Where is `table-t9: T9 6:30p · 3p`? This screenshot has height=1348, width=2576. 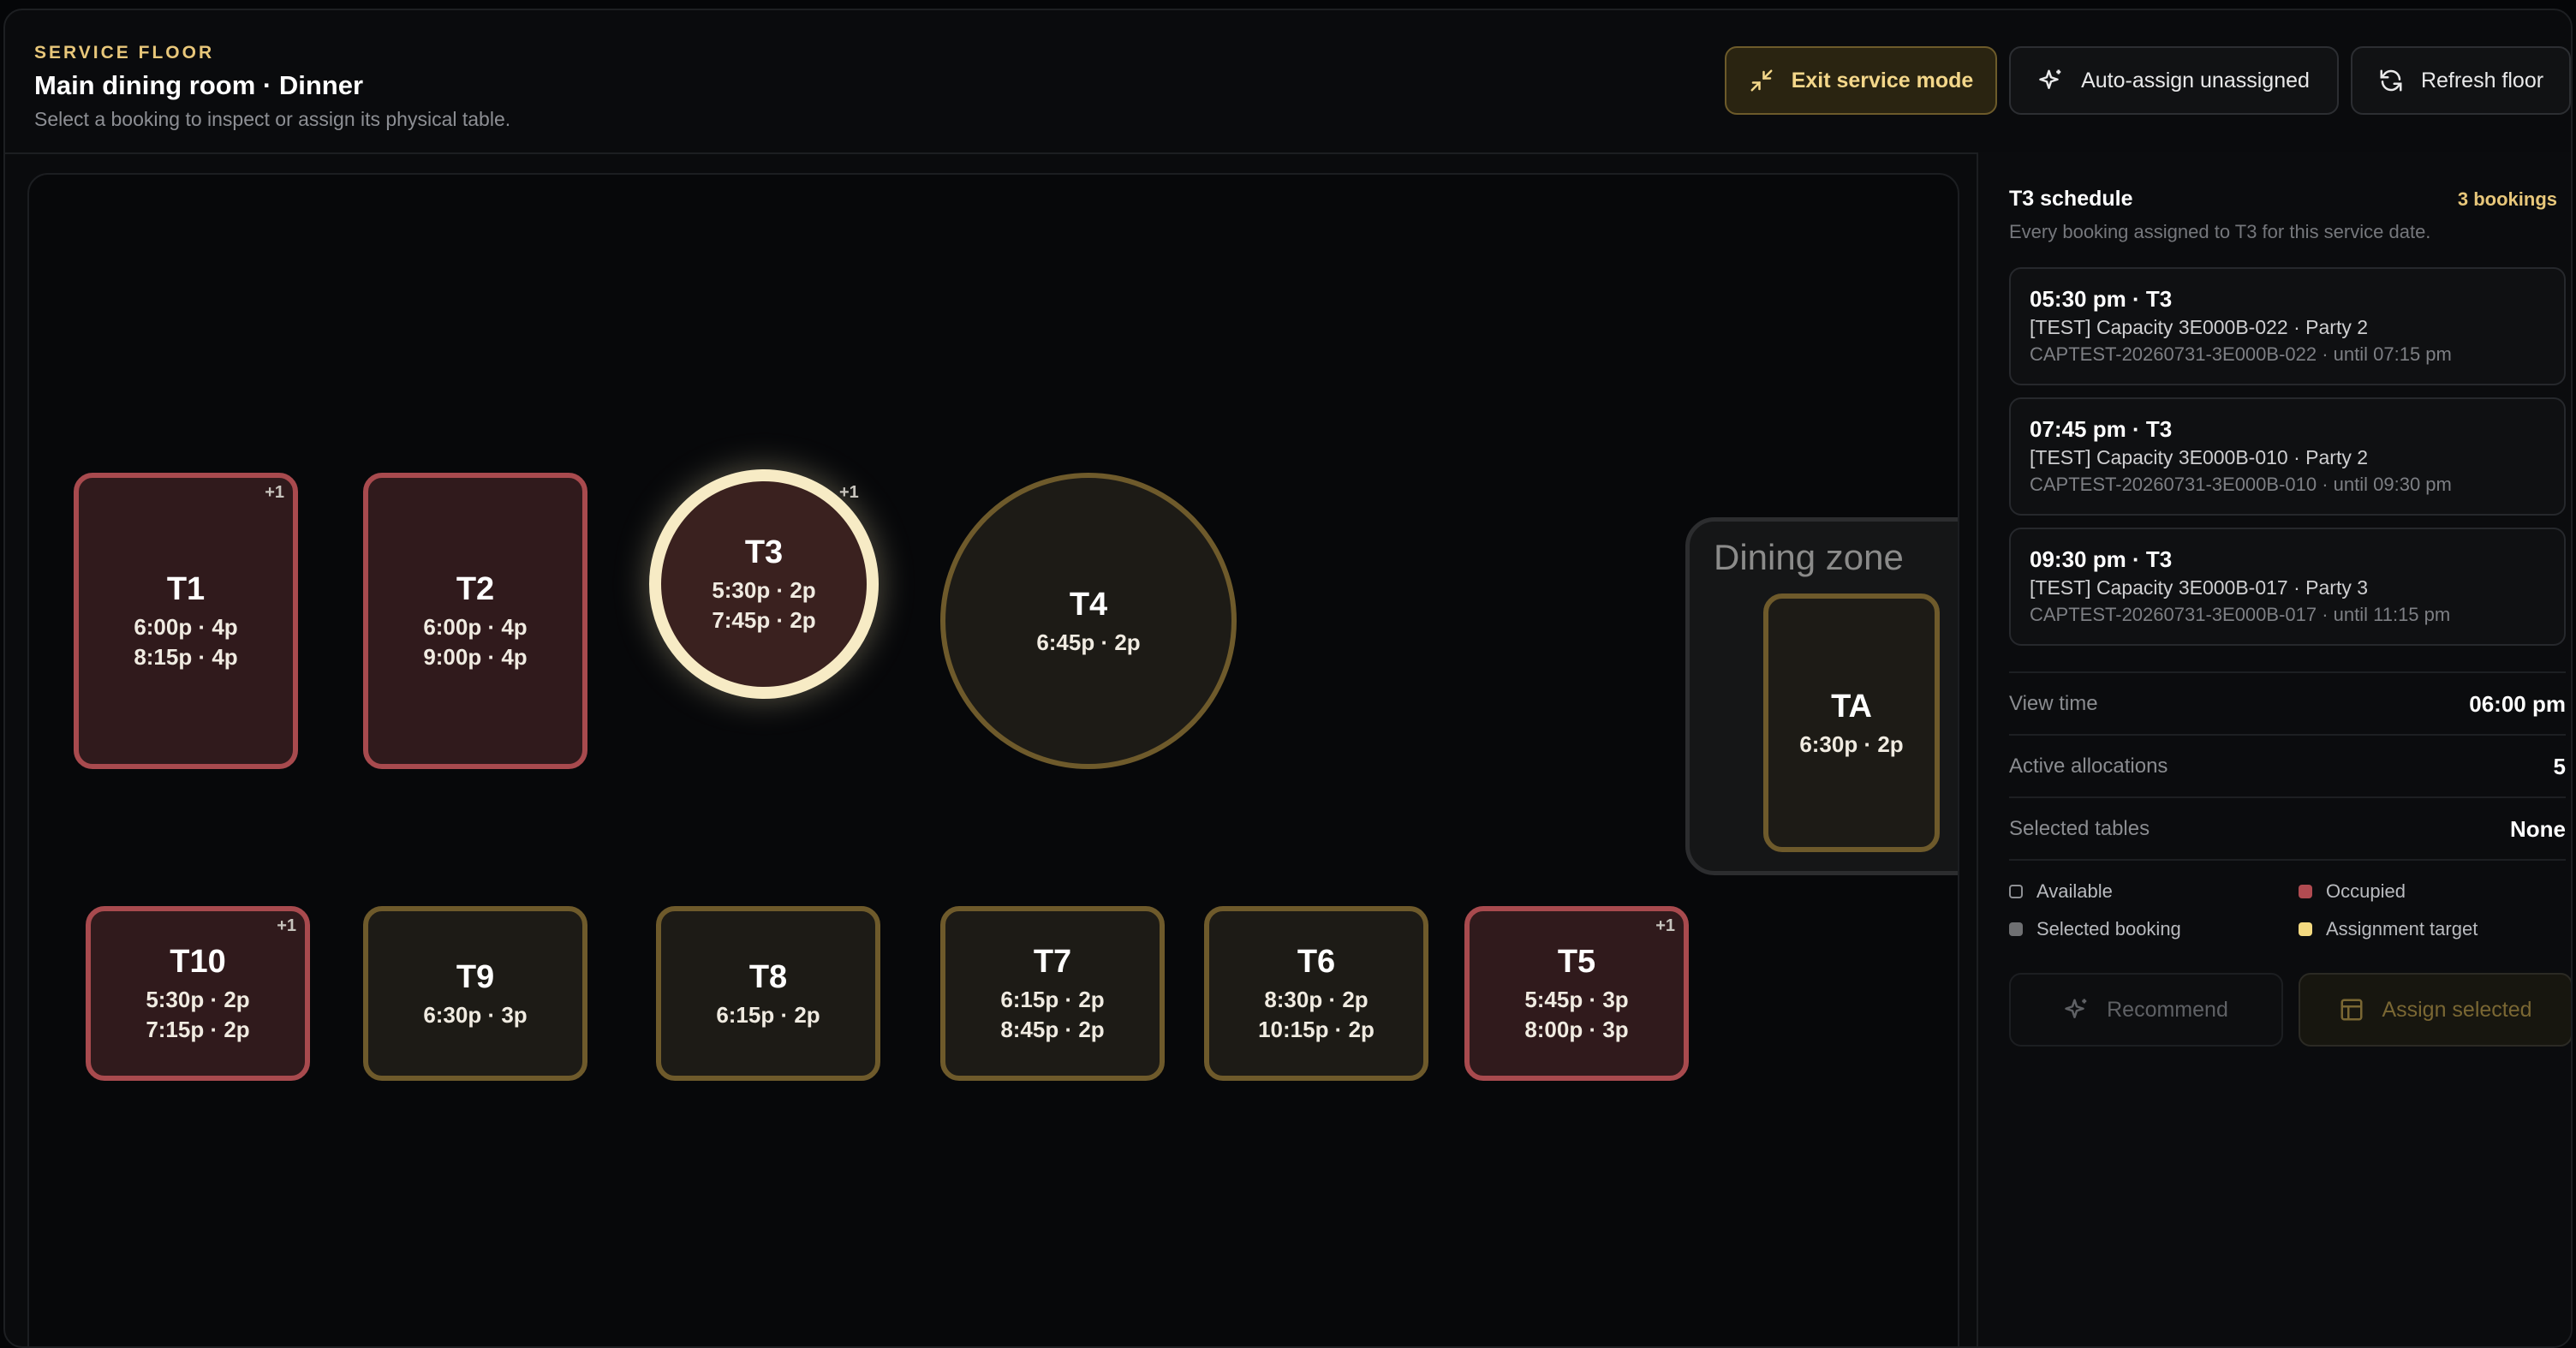
table-t9: T9 6:30p · 3p is located at coordinates (475, 993).